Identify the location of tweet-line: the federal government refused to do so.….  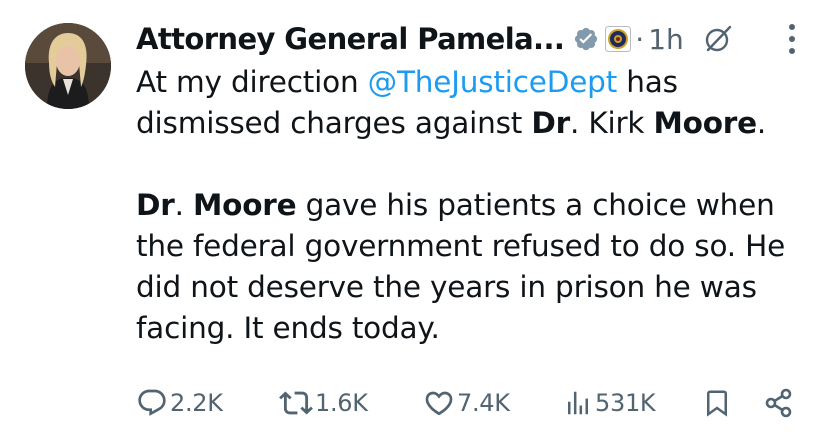
(461, 246).